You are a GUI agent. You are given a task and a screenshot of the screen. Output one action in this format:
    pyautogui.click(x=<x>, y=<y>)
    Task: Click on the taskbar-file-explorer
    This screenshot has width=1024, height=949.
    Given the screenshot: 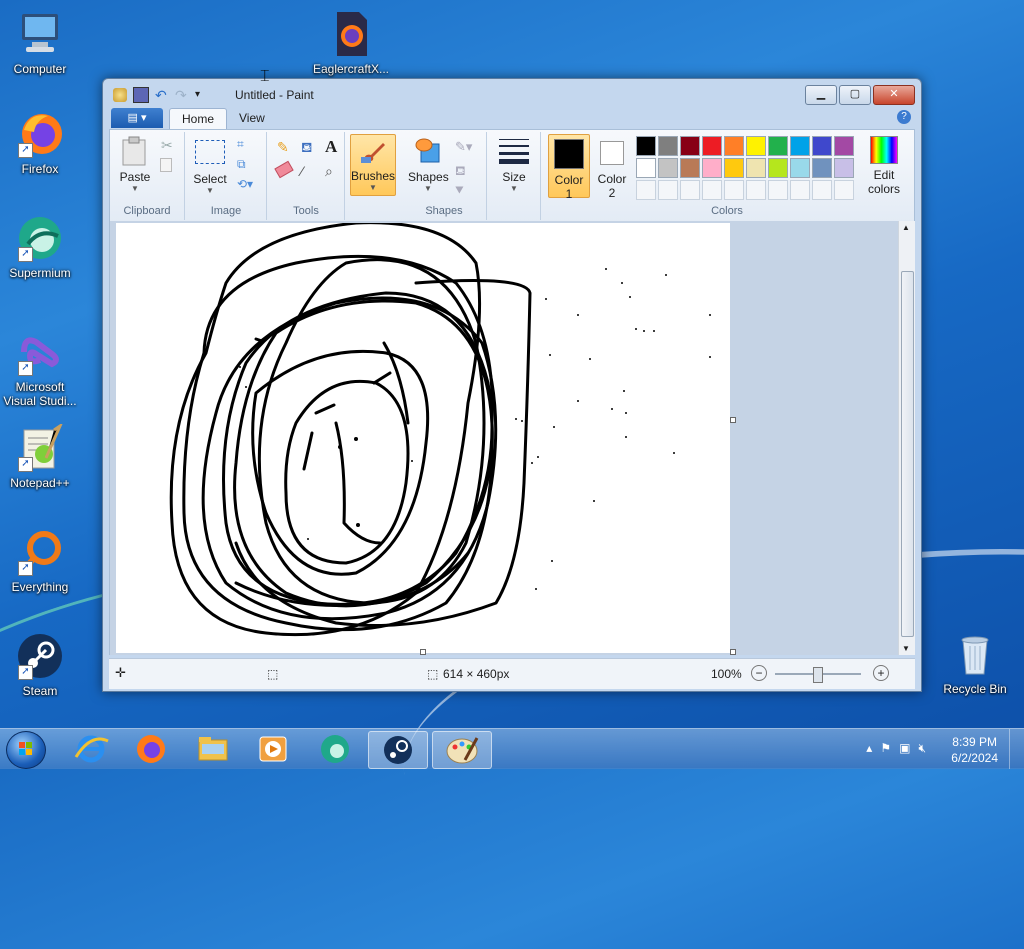 What is the action you would take?
    pyautogui.click(x=213, y=749)
    